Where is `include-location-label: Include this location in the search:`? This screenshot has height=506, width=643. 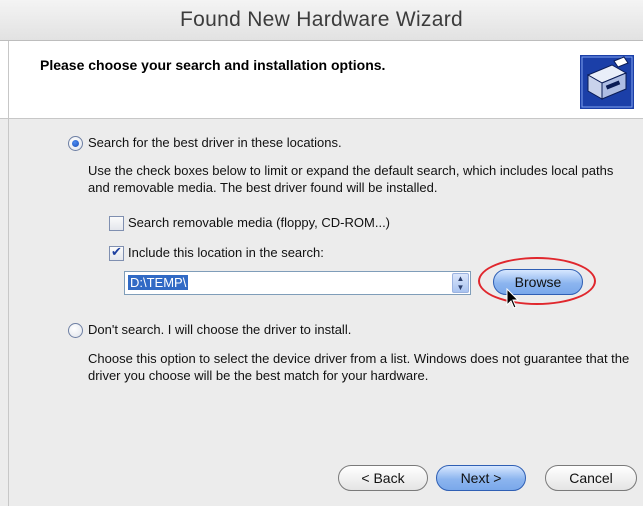 include-location-label: Include this location in the search: is located at coordinates (226, 252).